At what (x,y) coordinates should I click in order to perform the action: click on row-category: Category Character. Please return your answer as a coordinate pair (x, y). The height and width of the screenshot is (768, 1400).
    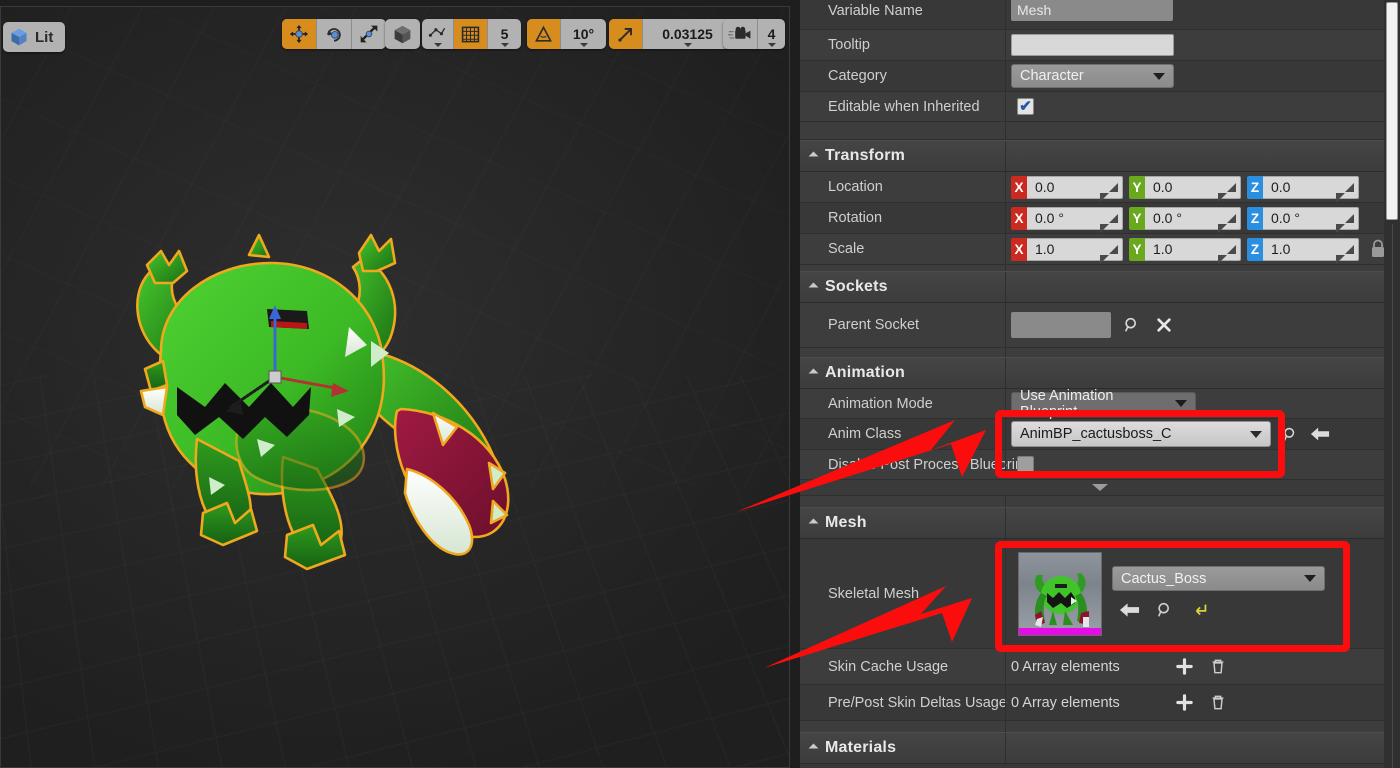
    Looking at the image, I should click on (1100, 76).